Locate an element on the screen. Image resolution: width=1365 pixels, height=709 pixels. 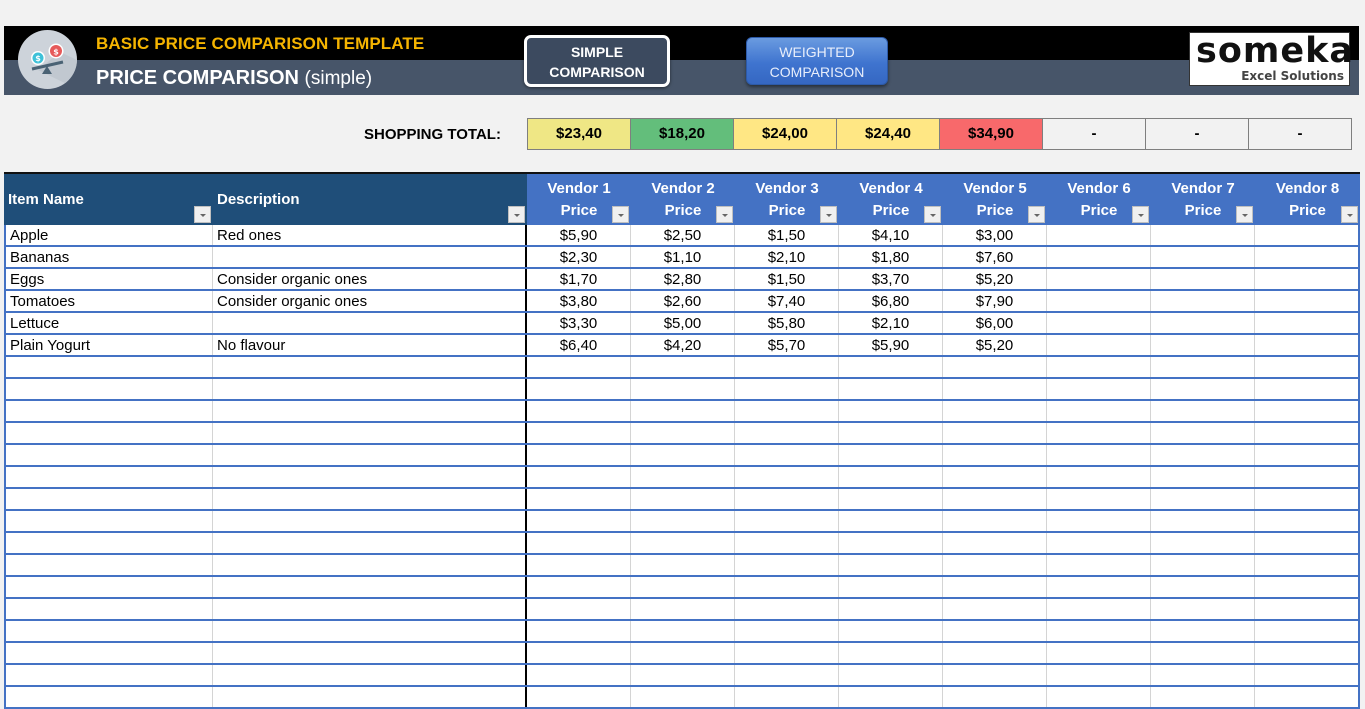
vendor-4-price-cell: $3,70 is located at coordinates (891, 279).